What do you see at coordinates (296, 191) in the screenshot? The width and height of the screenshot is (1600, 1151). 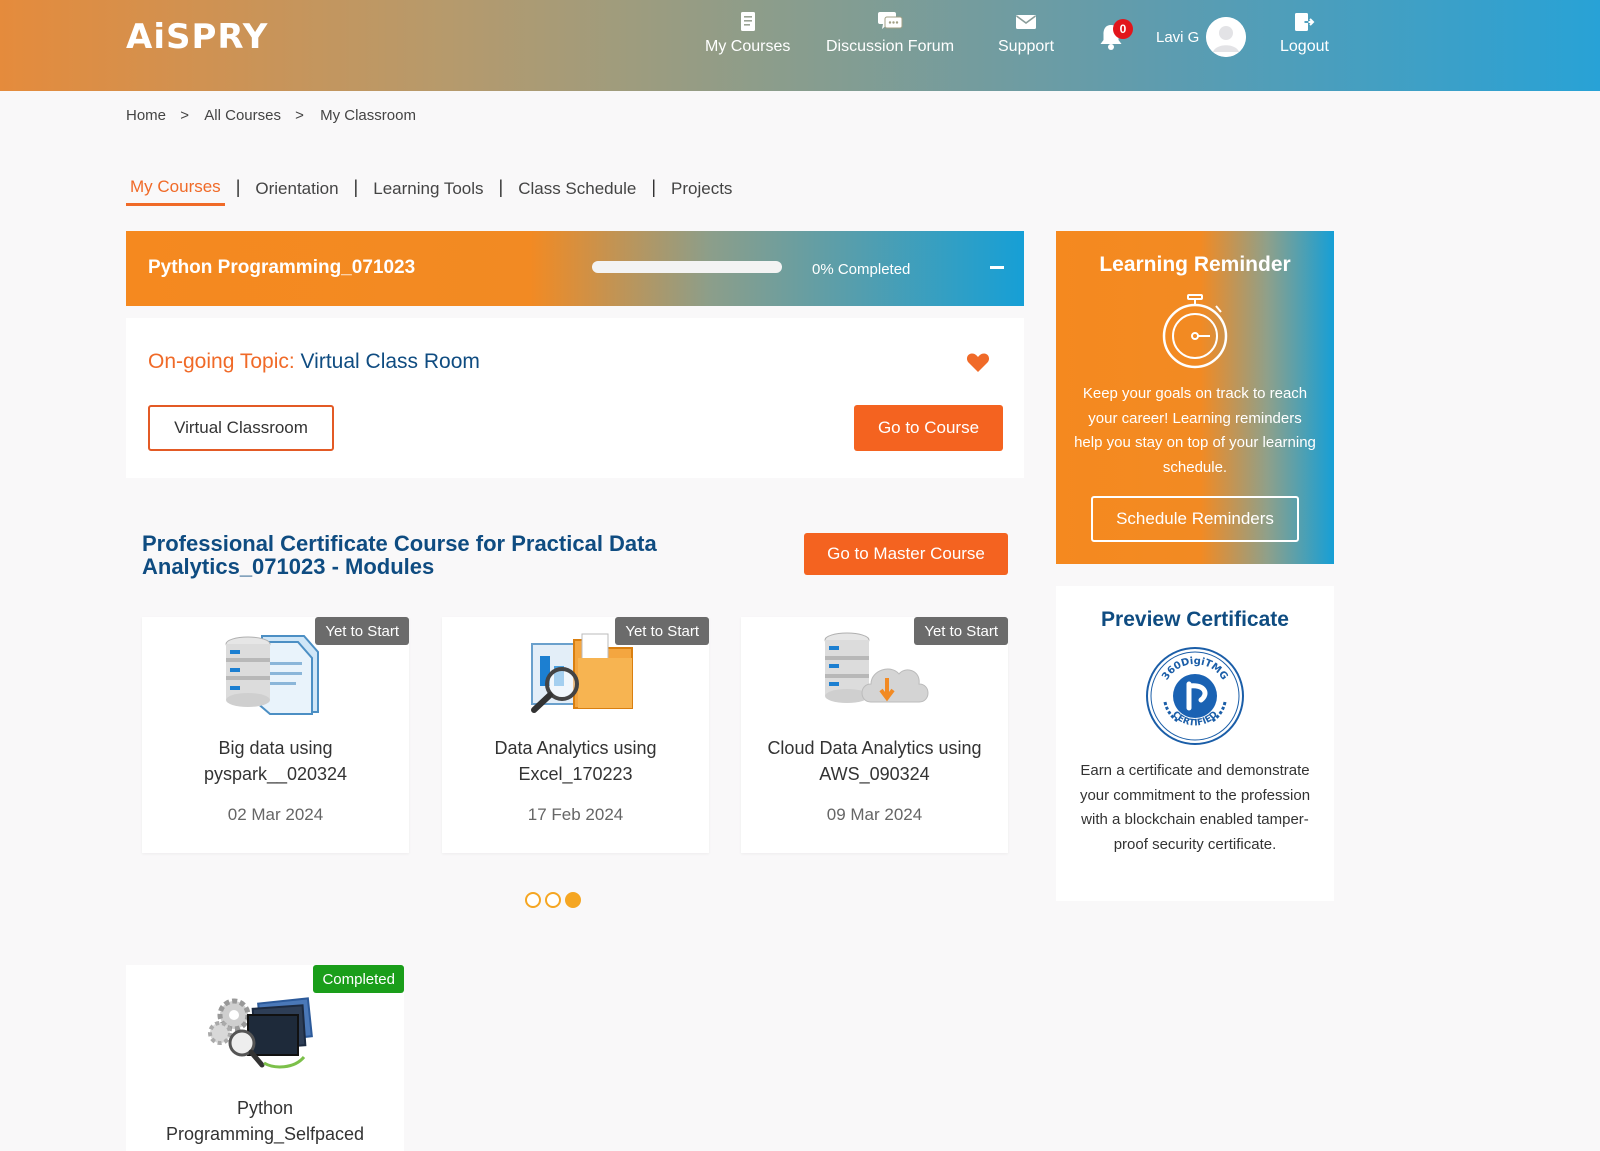 I see `tab-orientation: Orientation` at bounding box center [296, 191].